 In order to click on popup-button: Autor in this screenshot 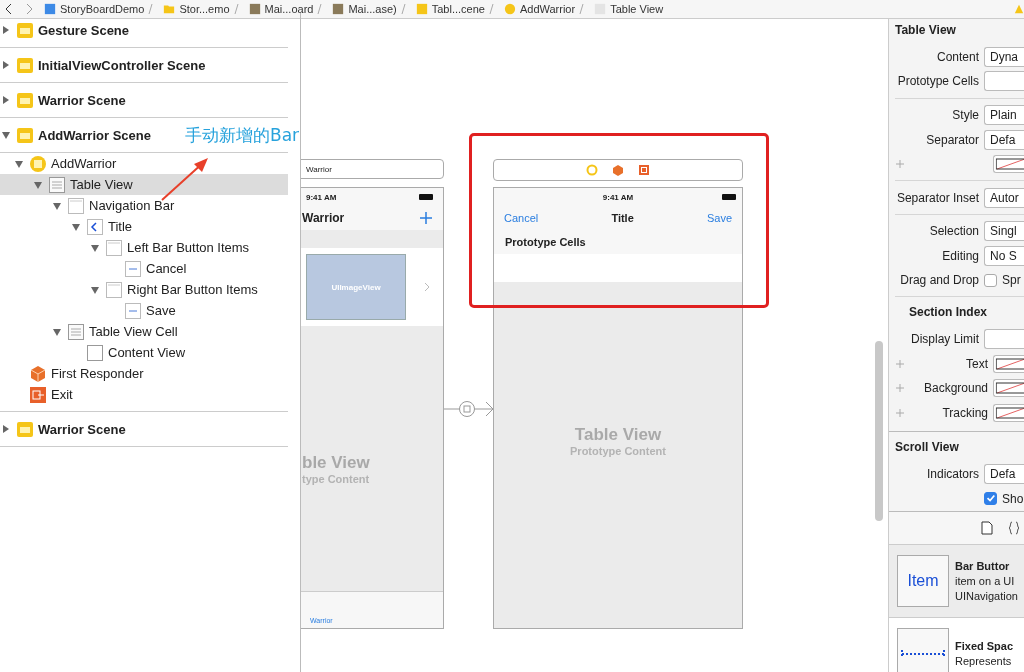, I will do `click(1004, 197)`.